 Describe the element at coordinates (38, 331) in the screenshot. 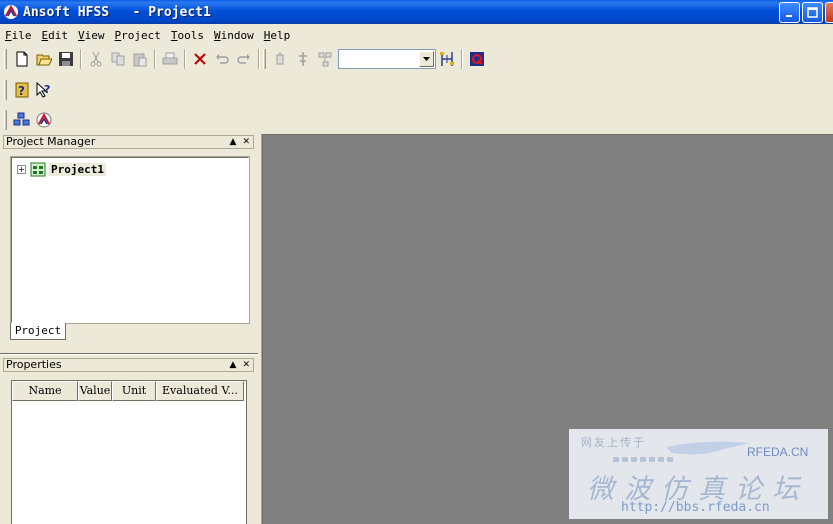

I see `tab-project: Project` at that location.